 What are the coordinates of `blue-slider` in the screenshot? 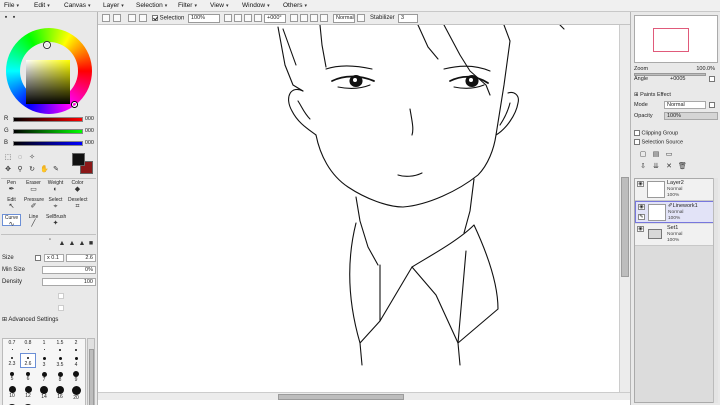 It's located at (48, 143).